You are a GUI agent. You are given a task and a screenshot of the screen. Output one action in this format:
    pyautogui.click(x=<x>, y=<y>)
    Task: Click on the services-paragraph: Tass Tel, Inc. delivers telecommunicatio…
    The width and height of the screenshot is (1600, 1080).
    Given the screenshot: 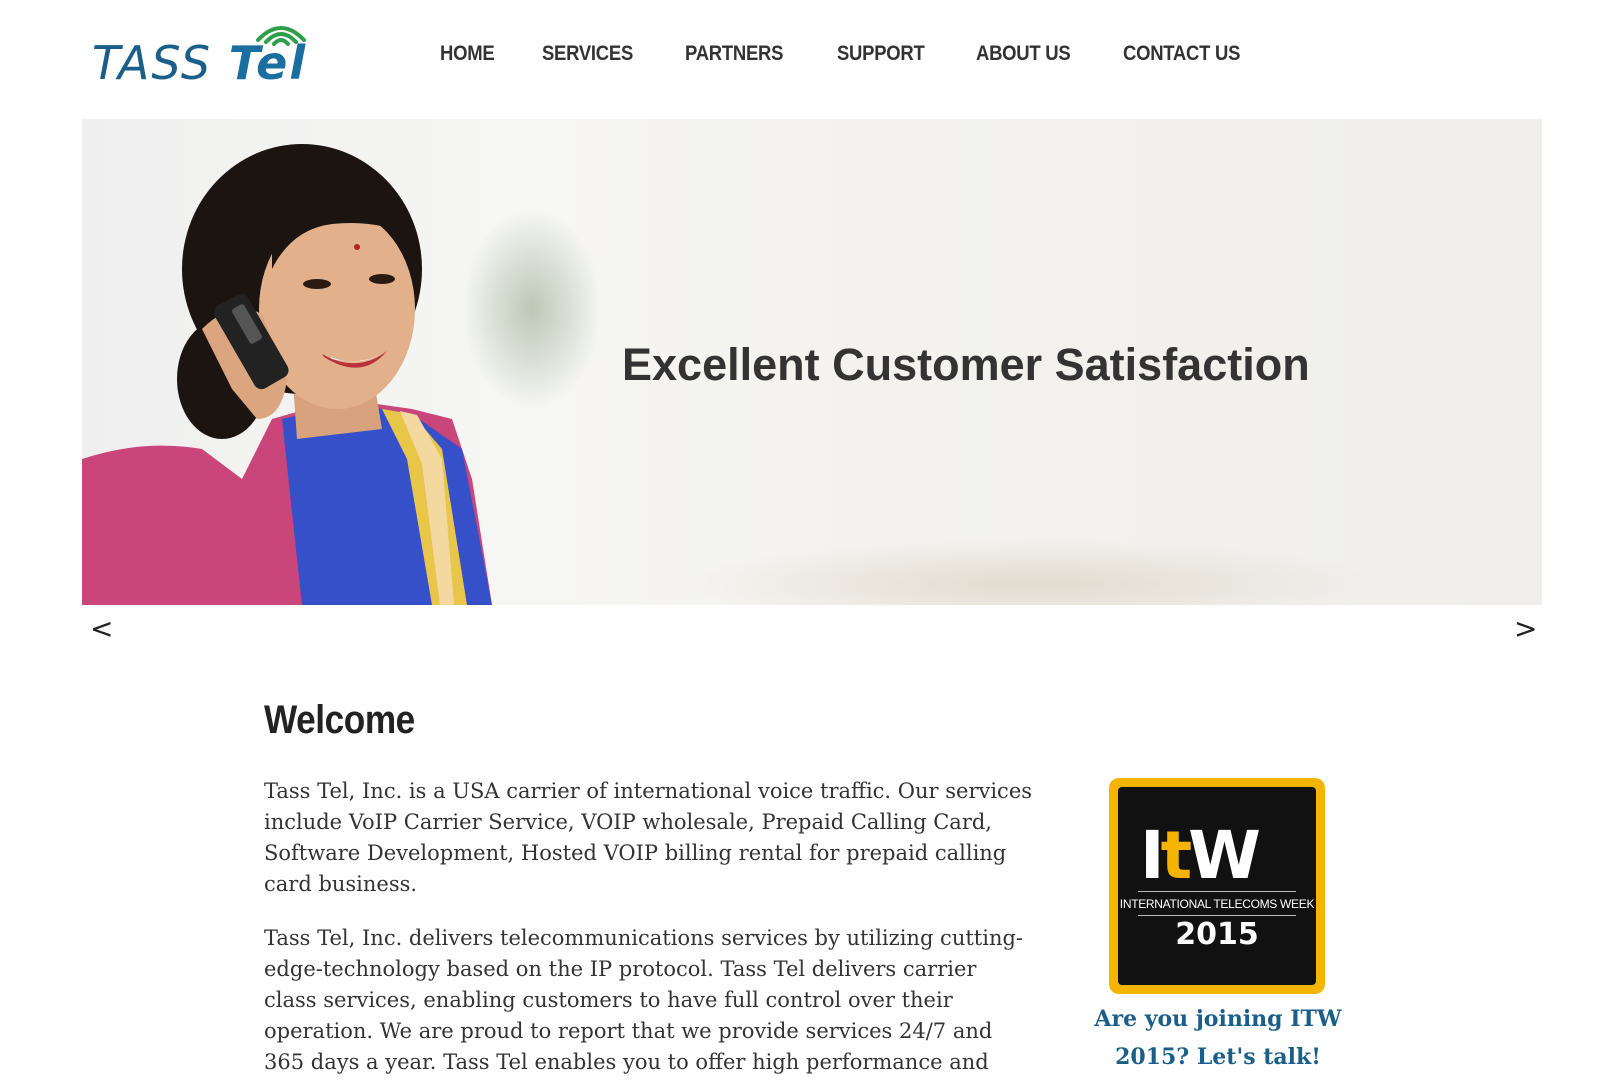 What is the action you would take?
    pyautogui.click(x=644, y=1000)
    